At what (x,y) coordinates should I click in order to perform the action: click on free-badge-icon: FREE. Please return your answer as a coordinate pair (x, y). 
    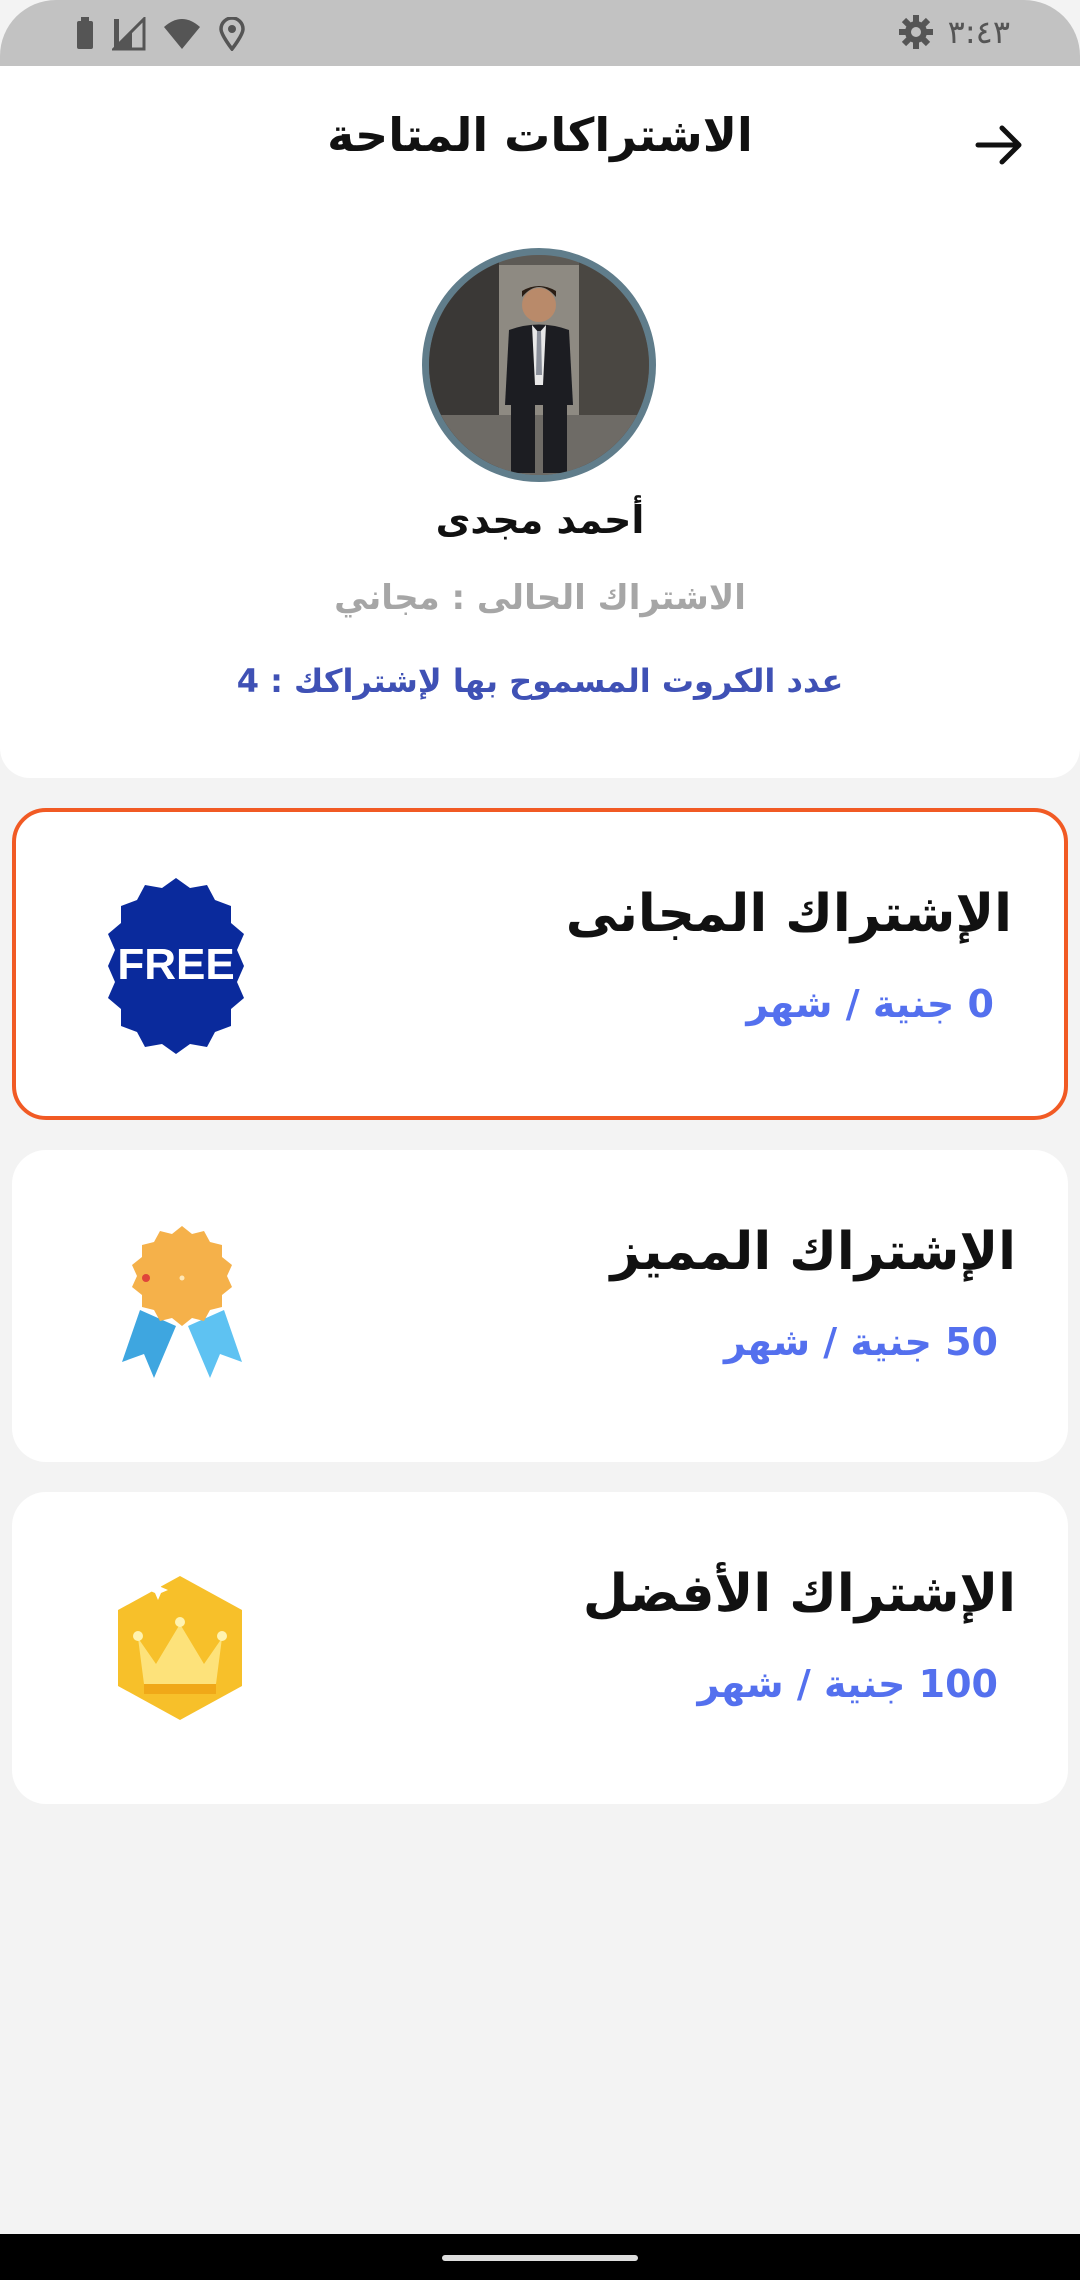
    Looking at the image, I should click on (176, 966).